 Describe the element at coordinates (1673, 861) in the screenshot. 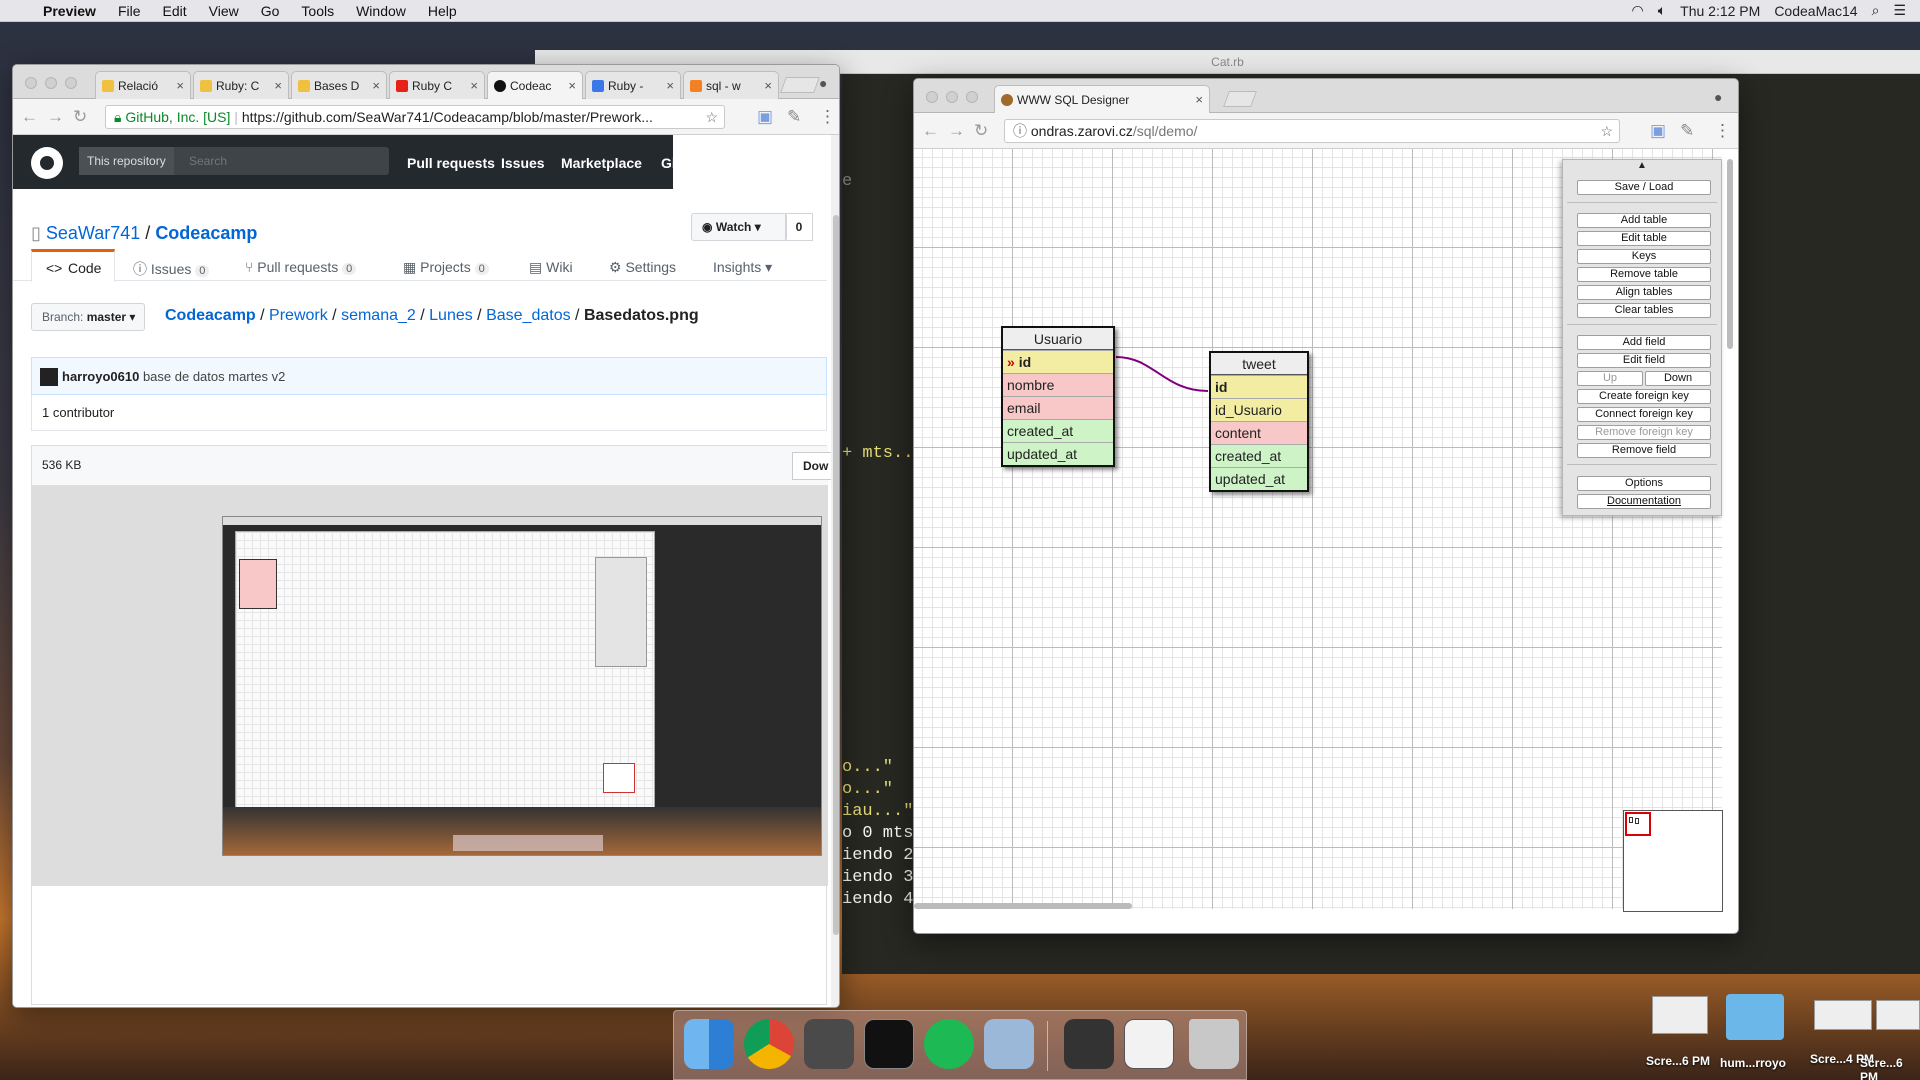

I see `minimap` at that location.